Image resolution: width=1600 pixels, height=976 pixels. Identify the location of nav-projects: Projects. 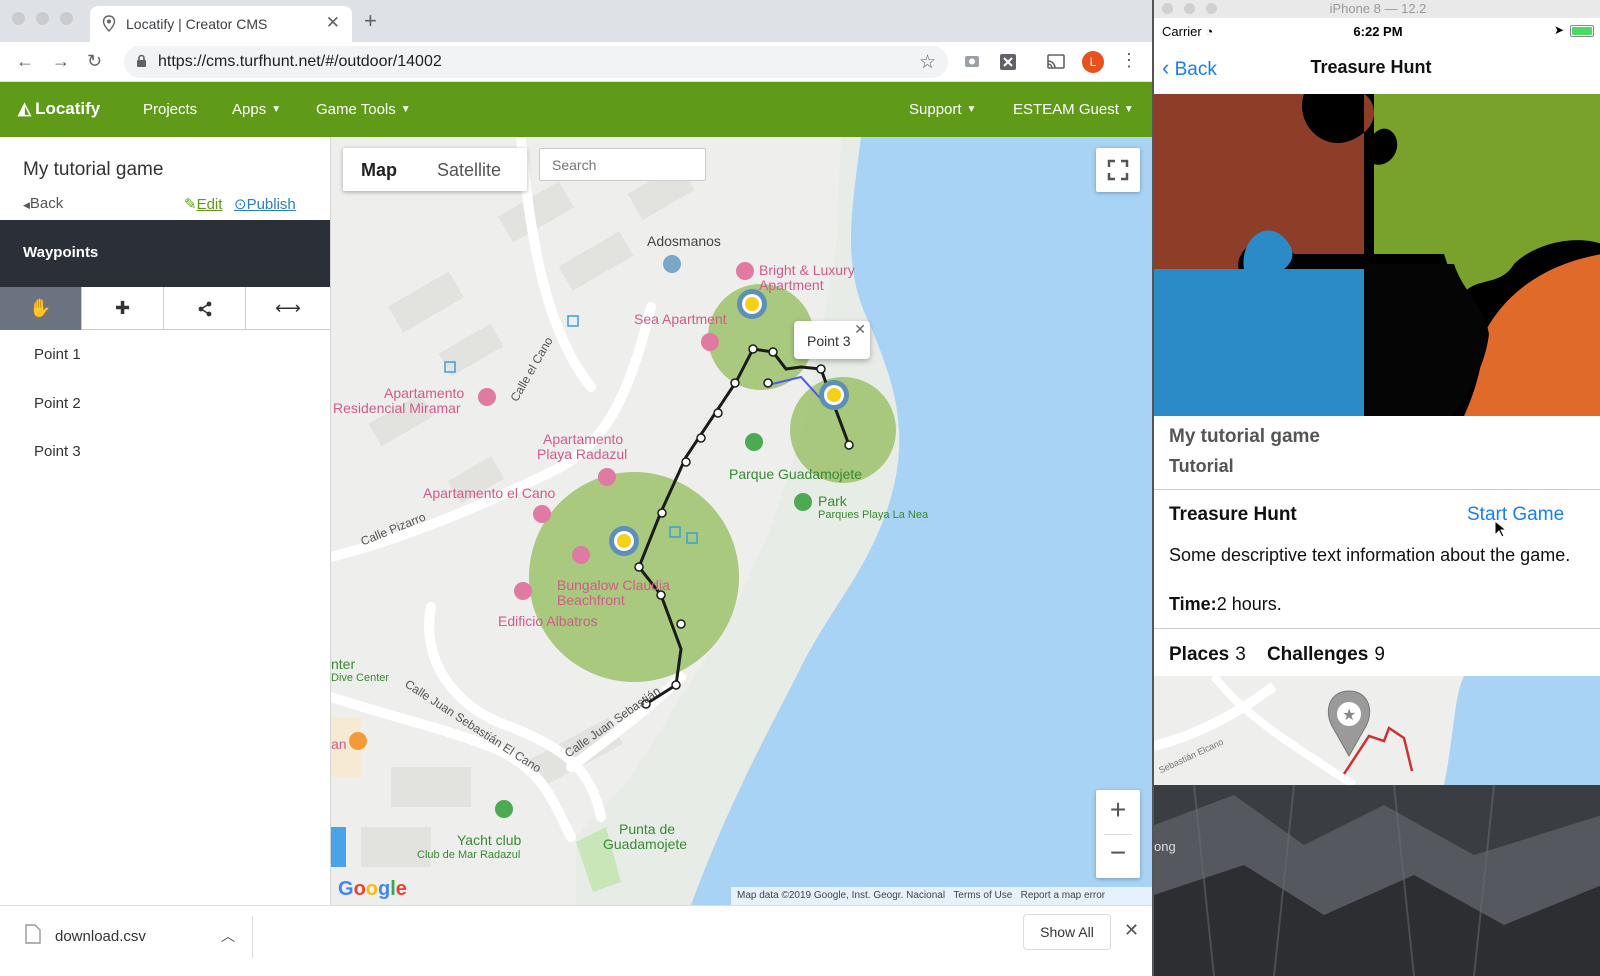
(170, 109).